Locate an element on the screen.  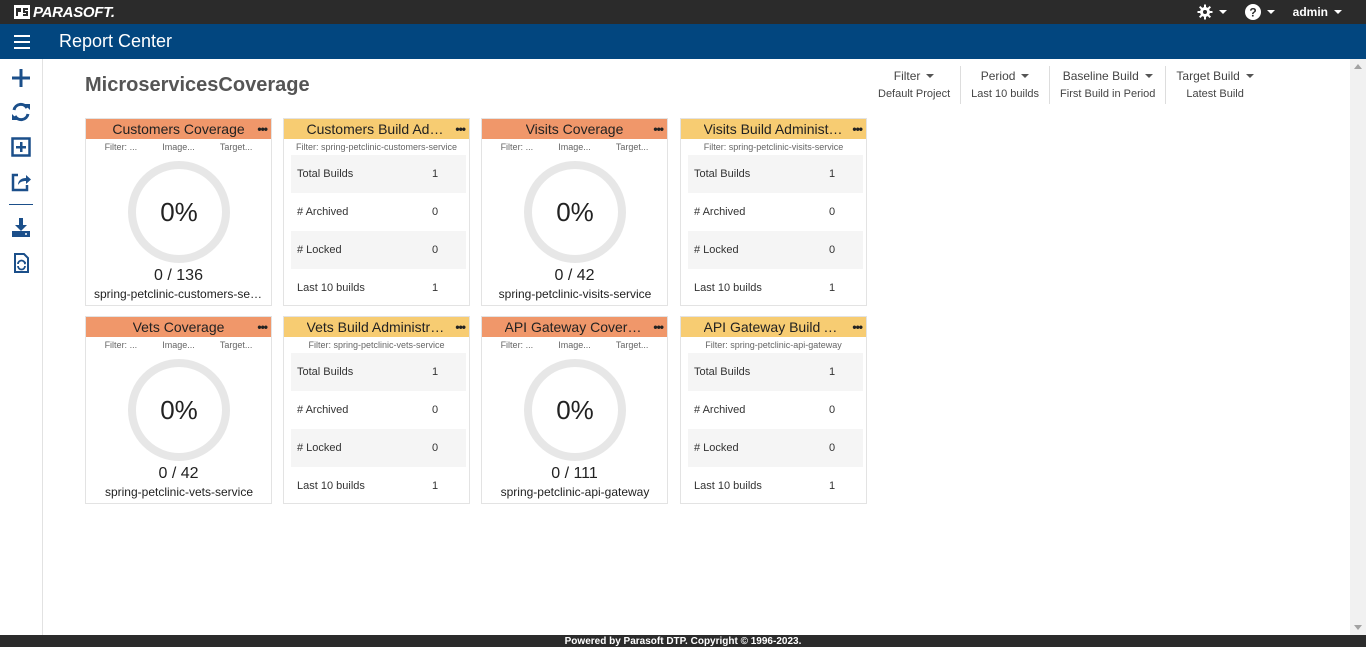
widget-filter-subtitle: Filter: spring-petclinic-vets-service is located at coordinates (376, 345).